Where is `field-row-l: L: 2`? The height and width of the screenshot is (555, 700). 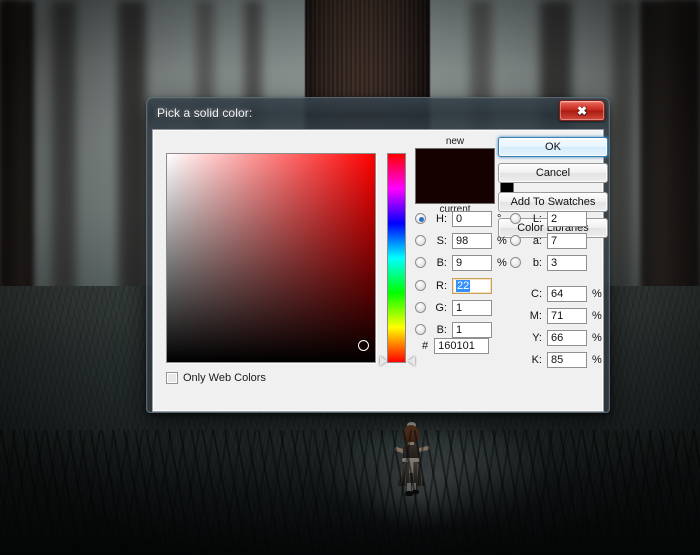 field-row-l: L: 2 is located at coordinates (557, 218).